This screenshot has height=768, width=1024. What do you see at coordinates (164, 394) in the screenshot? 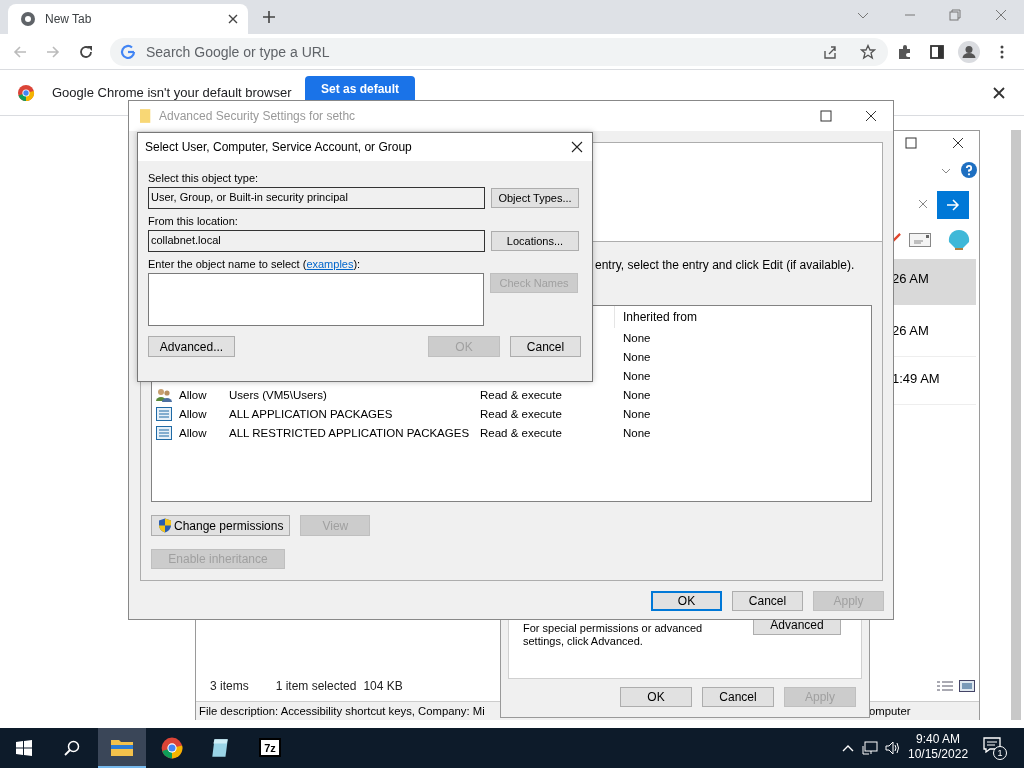
I see `user-group-icon` at bounding box center [164, 394].